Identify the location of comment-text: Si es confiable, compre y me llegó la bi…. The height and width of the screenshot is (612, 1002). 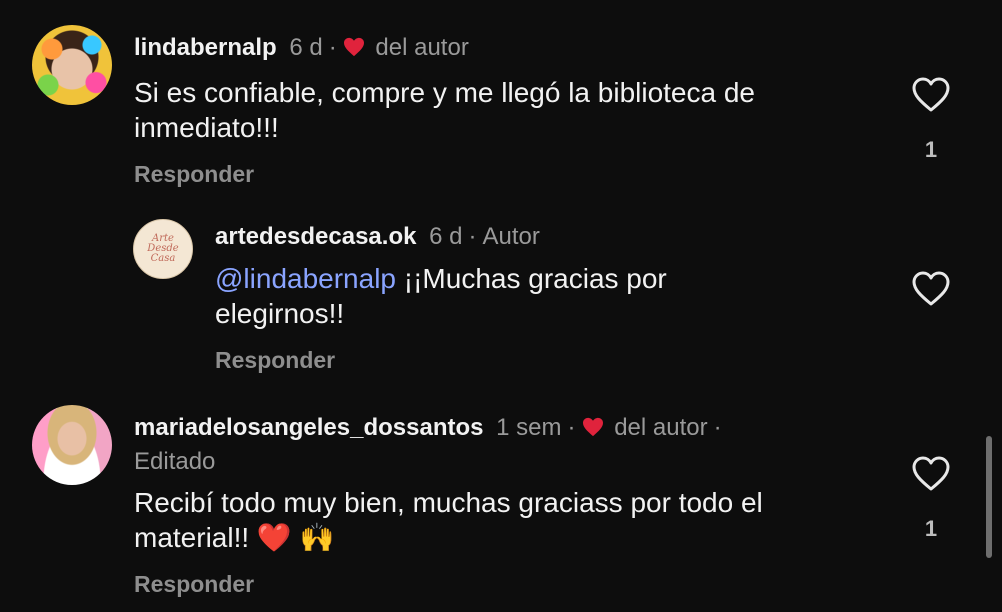
(445, 110).